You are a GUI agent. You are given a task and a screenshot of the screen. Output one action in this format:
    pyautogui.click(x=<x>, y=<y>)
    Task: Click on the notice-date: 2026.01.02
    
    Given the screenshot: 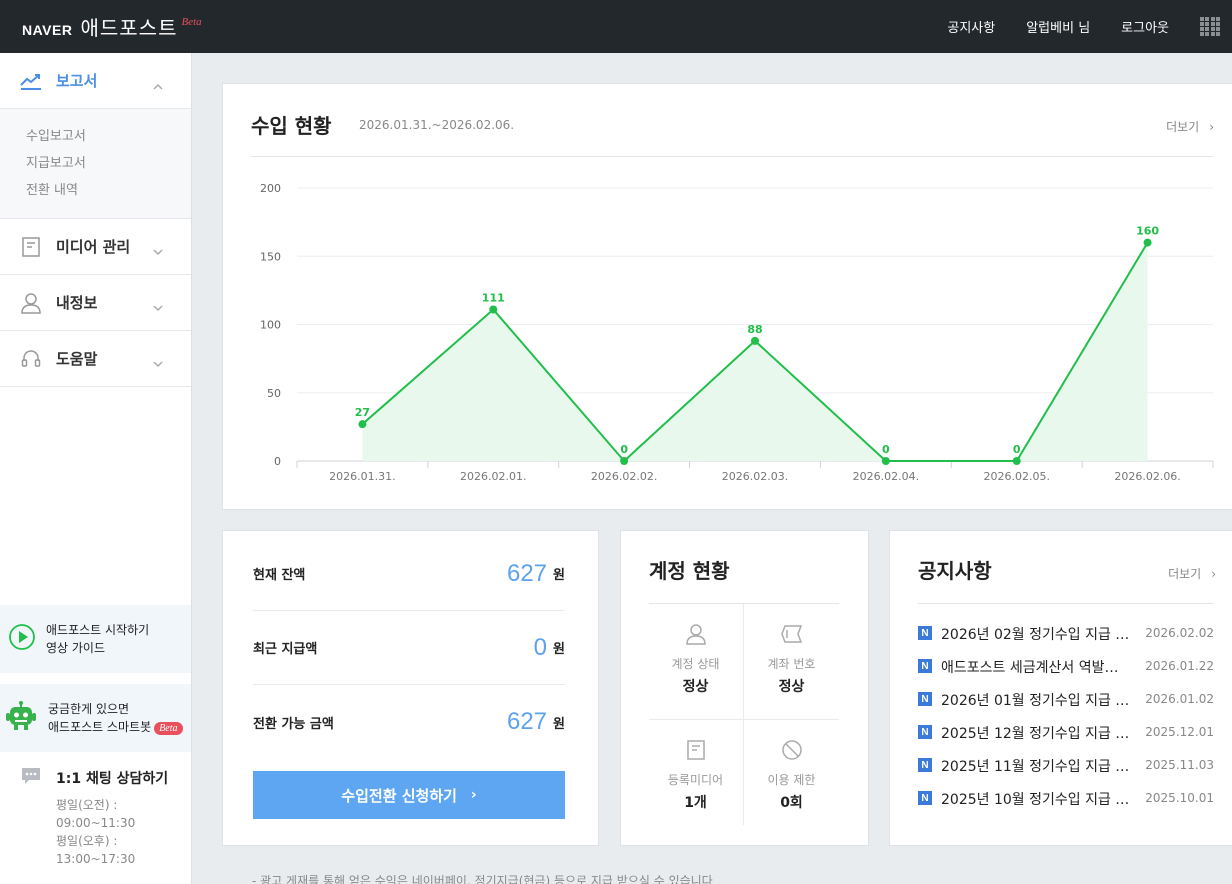 What is the action you would take?
    pyautogui.click(x=1179, y=699)
    